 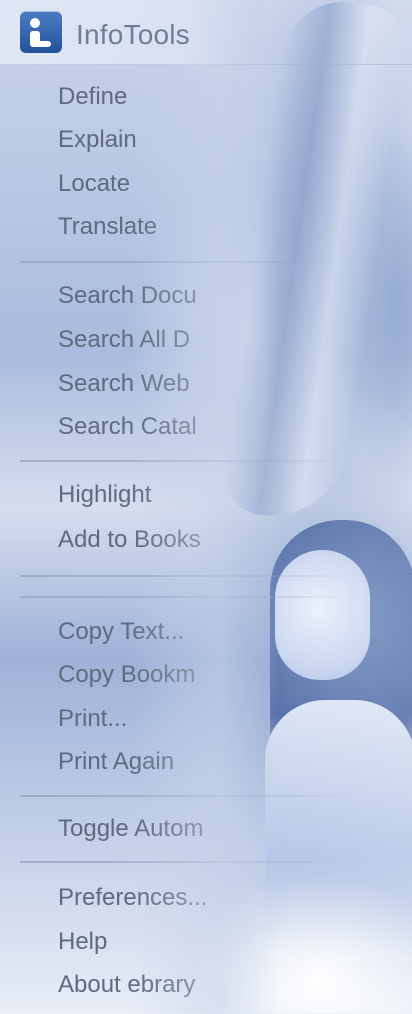 I want to click on menu-item-locate: Locate, so click(x=94, y=184).